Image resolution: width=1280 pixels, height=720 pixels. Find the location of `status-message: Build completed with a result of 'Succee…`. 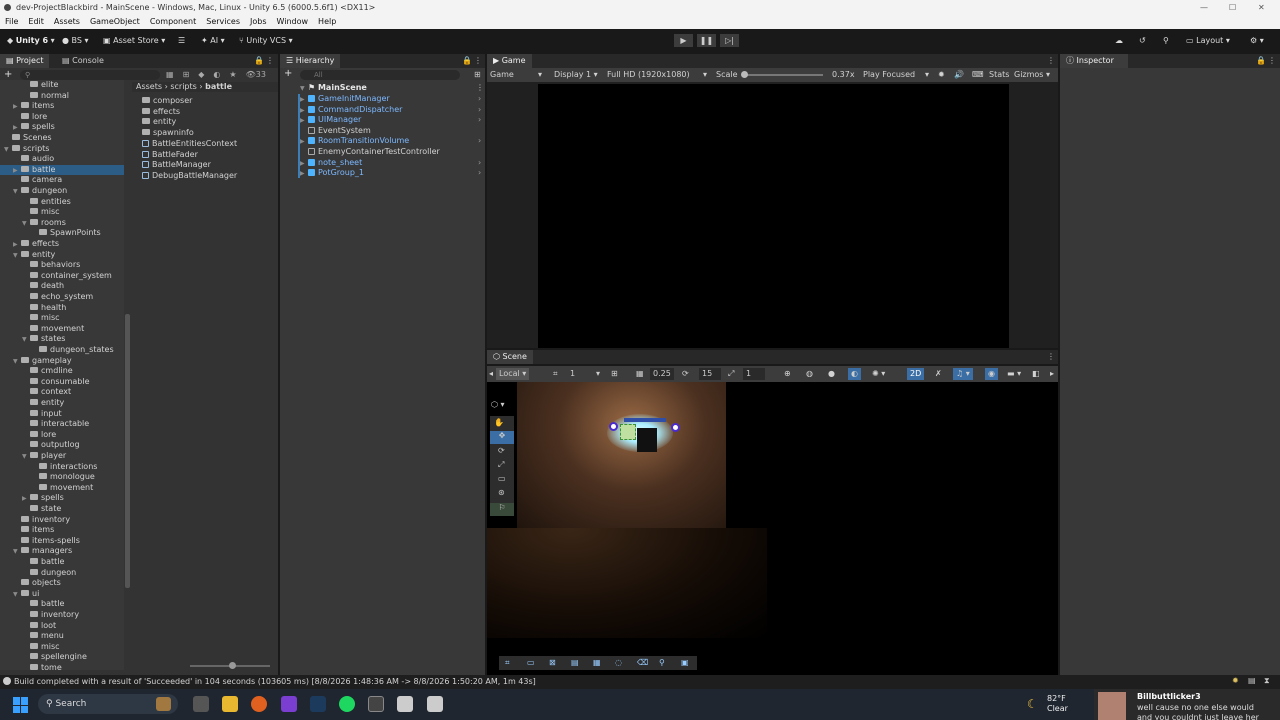

status-message: Build completed with a result of 'Succee… is located at coordinates (275, 682).